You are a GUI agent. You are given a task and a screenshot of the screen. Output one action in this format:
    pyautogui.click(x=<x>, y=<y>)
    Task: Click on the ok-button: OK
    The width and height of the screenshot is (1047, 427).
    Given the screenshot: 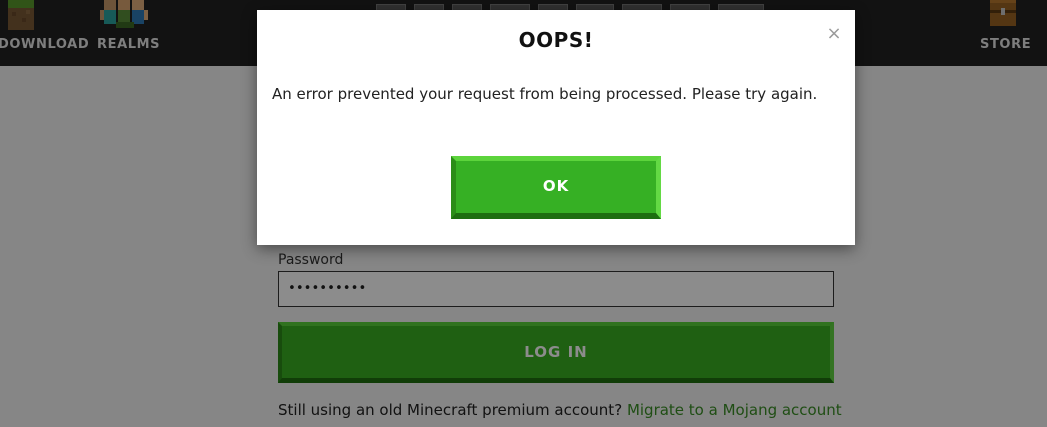 What is the action you would take?
    pyautogui.click(x=556, y=187)
    